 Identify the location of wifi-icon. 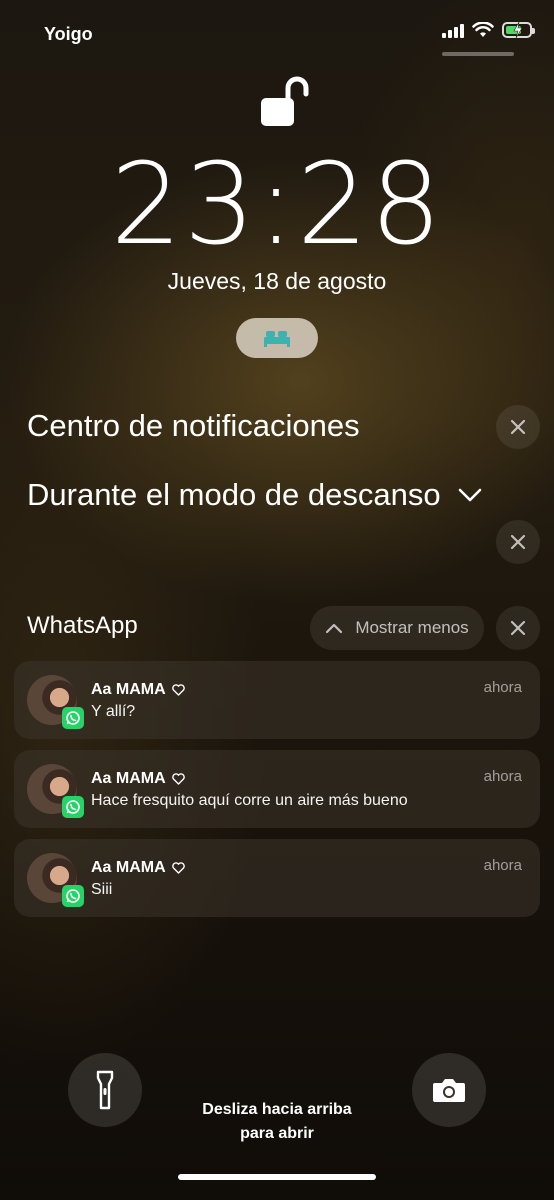
(483, 29).